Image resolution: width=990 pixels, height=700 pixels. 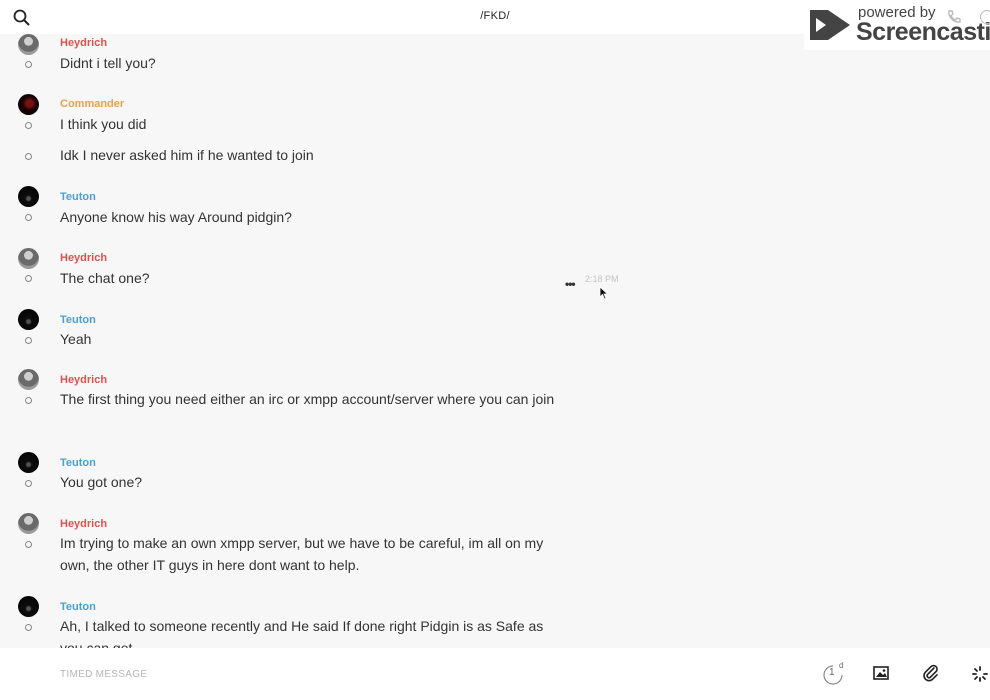 I want to click on message-text: Anyone know his way Around pidgin?, so click(x=176, y=217).